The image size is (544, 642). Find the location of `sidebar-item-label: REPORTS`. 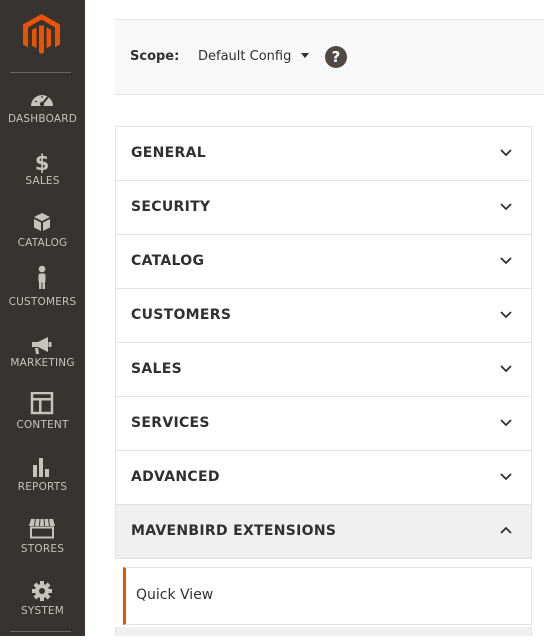

sidebar-item-label: REPORTS is located at coordinates (42, 487).